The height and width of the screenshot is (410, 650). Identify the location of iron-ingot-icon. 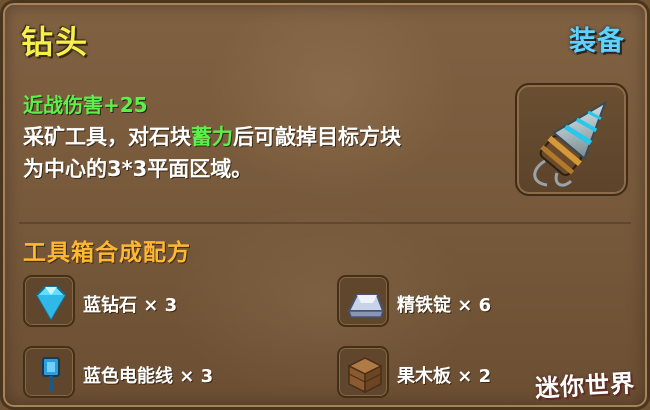
(366, 306).